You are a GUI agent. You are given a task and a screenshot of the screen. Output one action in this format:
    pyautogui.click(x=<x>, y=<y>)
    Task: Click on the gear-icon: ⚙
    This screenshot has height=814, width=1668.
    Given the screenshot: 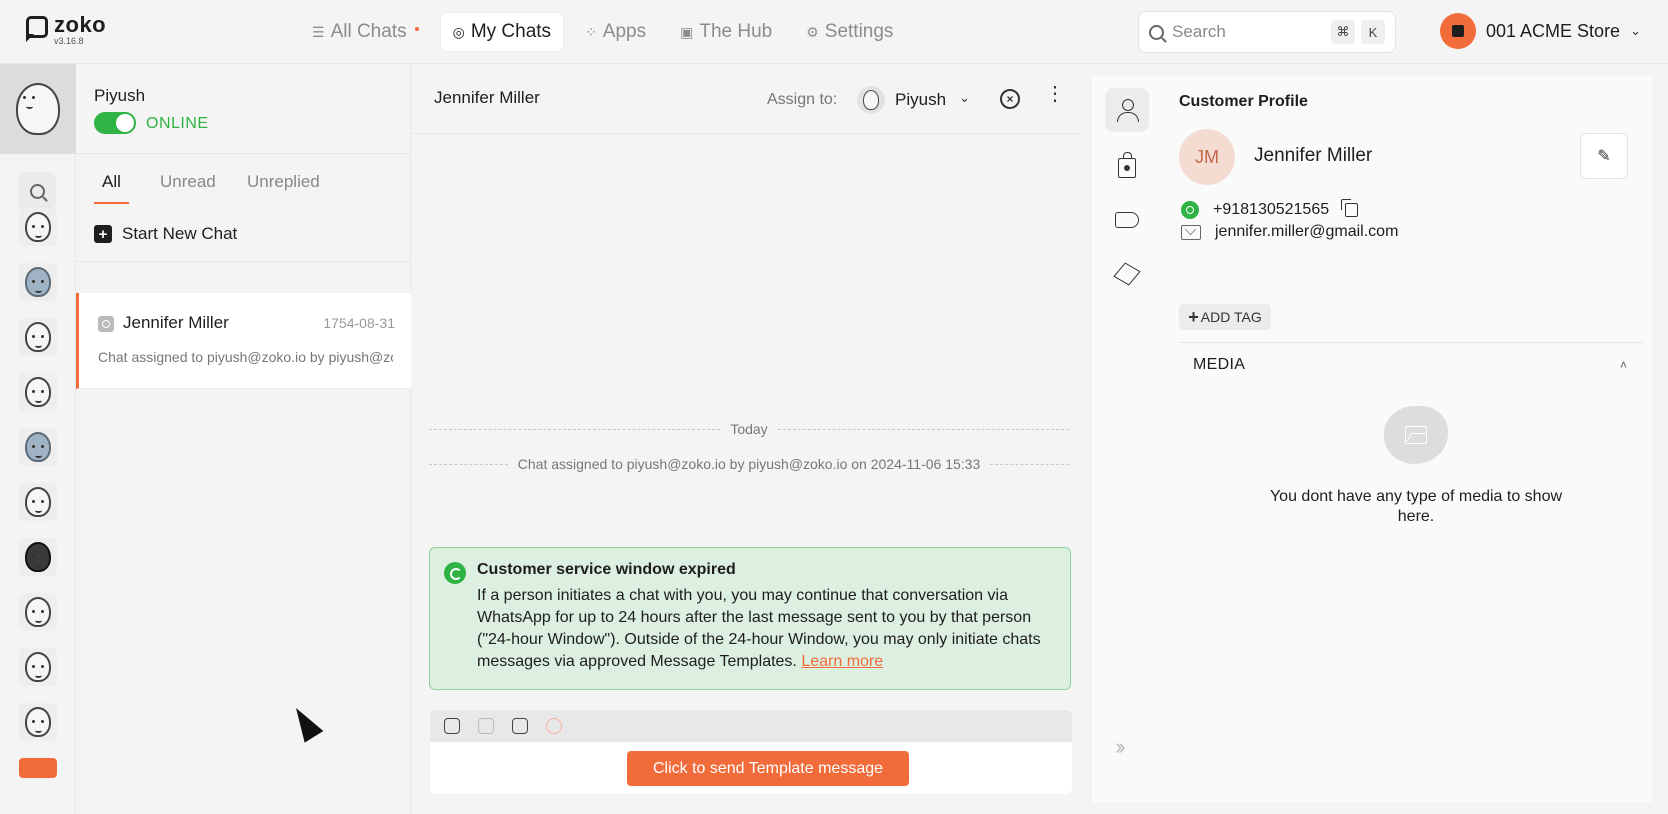 What is the action you would take?
    pyautogui.click(x=812, y=31)
    